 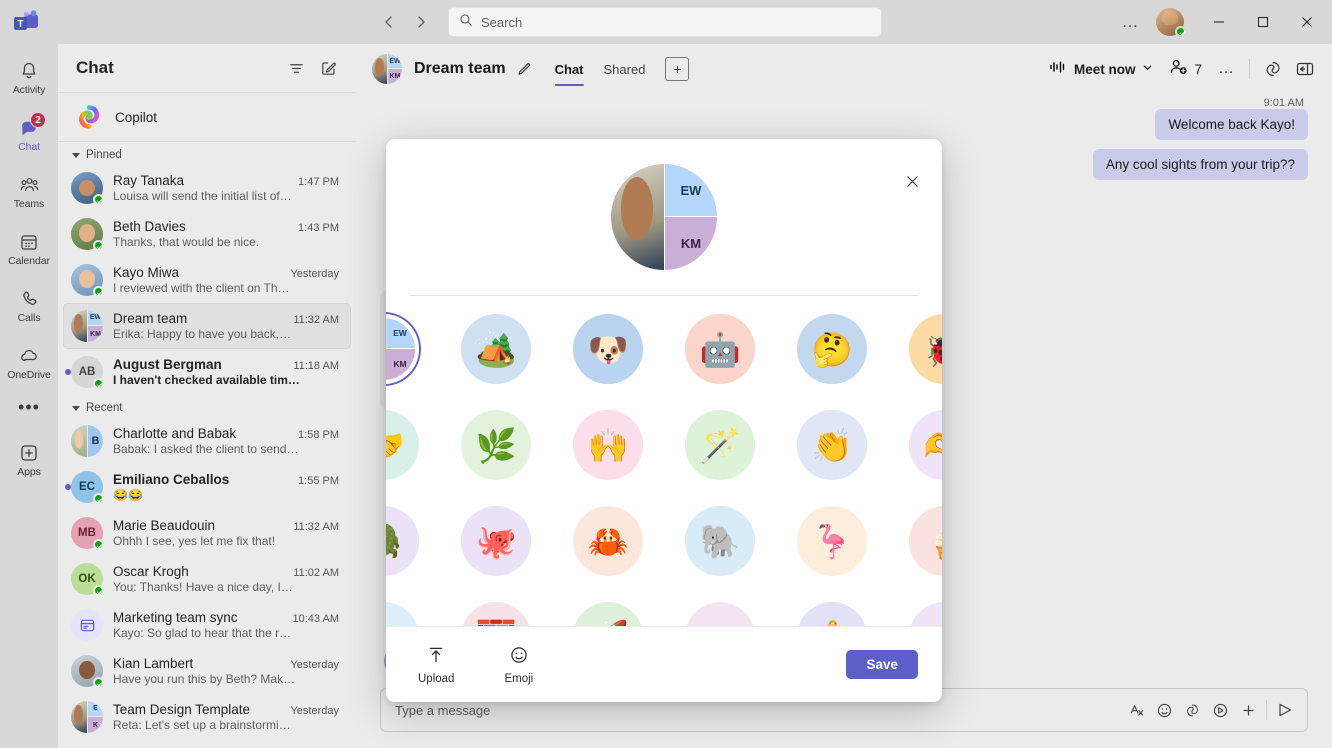 I want to click on avatar-option-handshake-avatar: 🤝, so click(x=402, y=445).